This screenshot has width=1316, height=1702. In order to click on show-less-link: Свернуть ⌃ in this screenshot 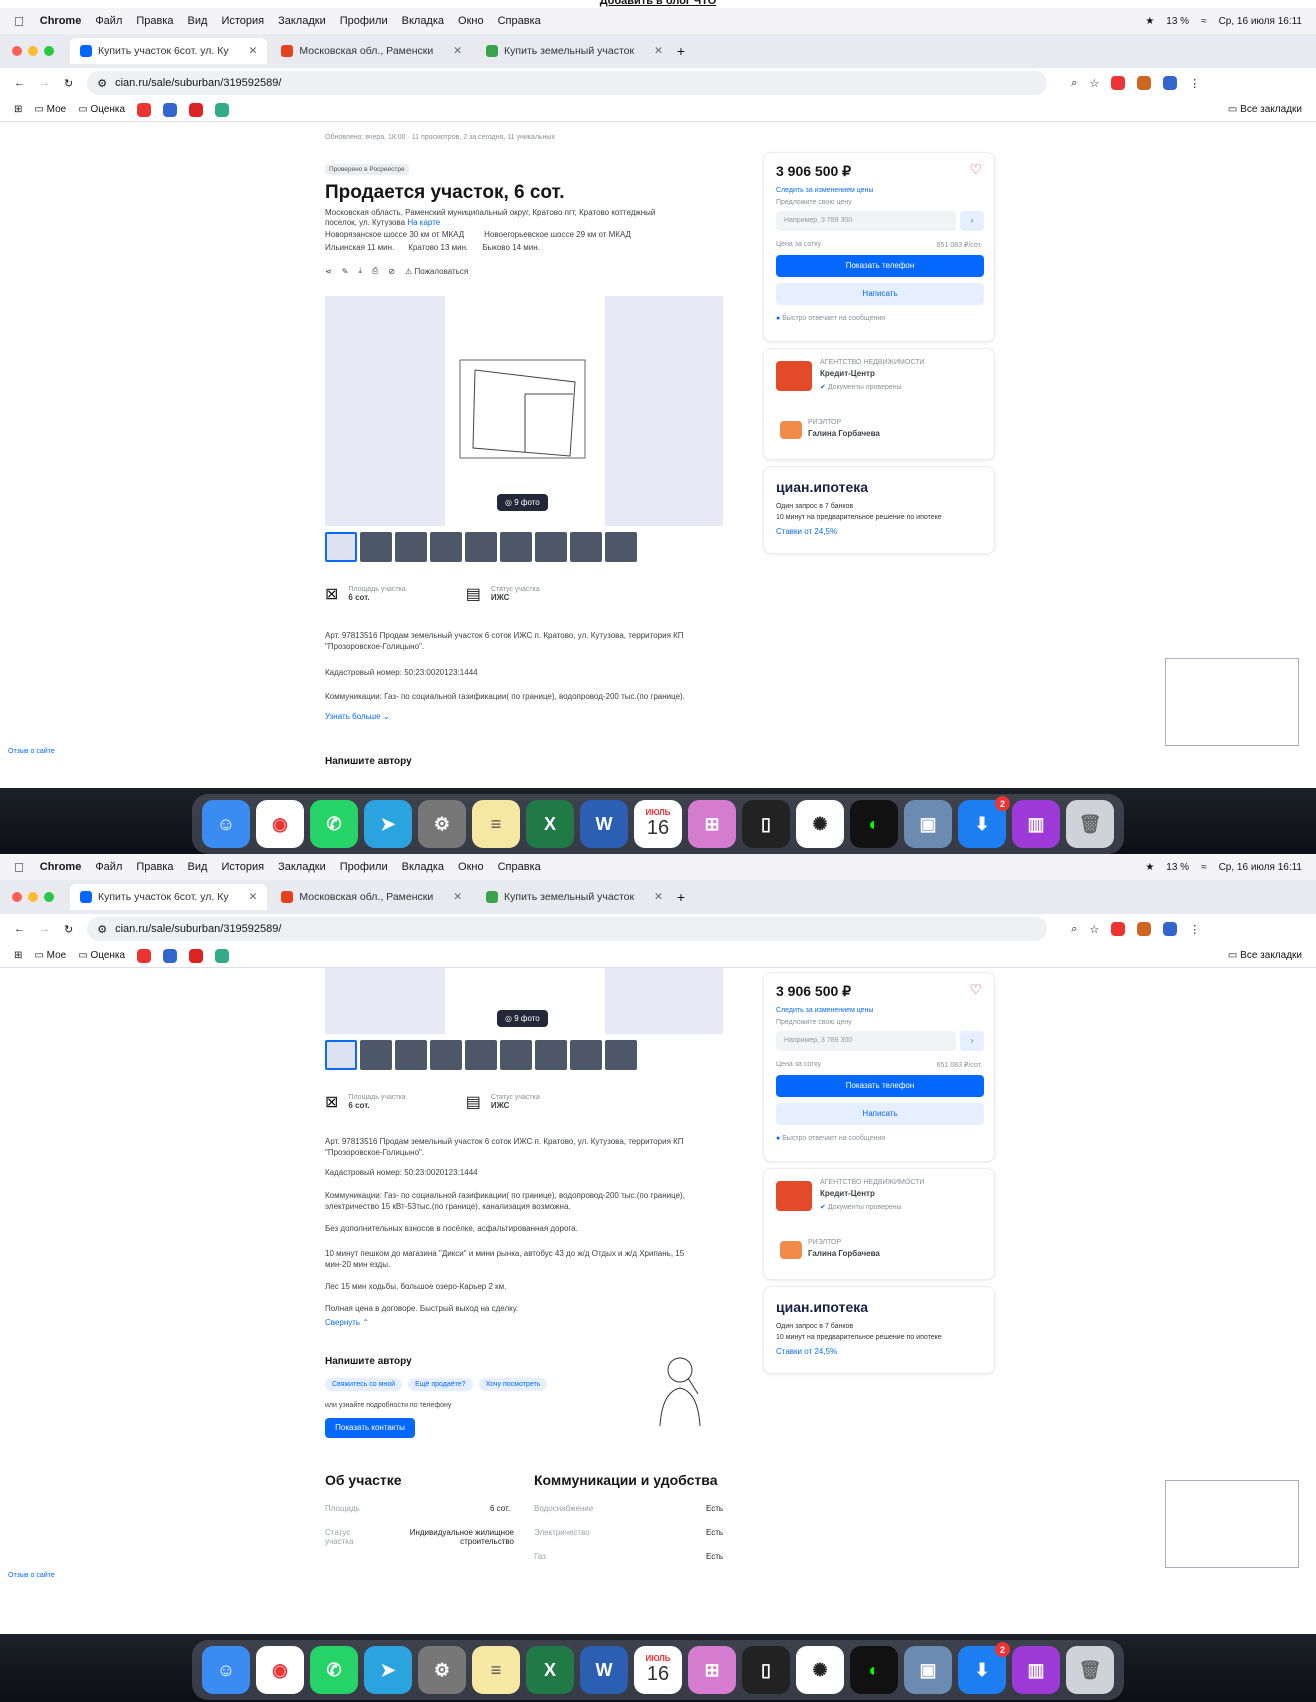, I will do `click(347, 1322)`.